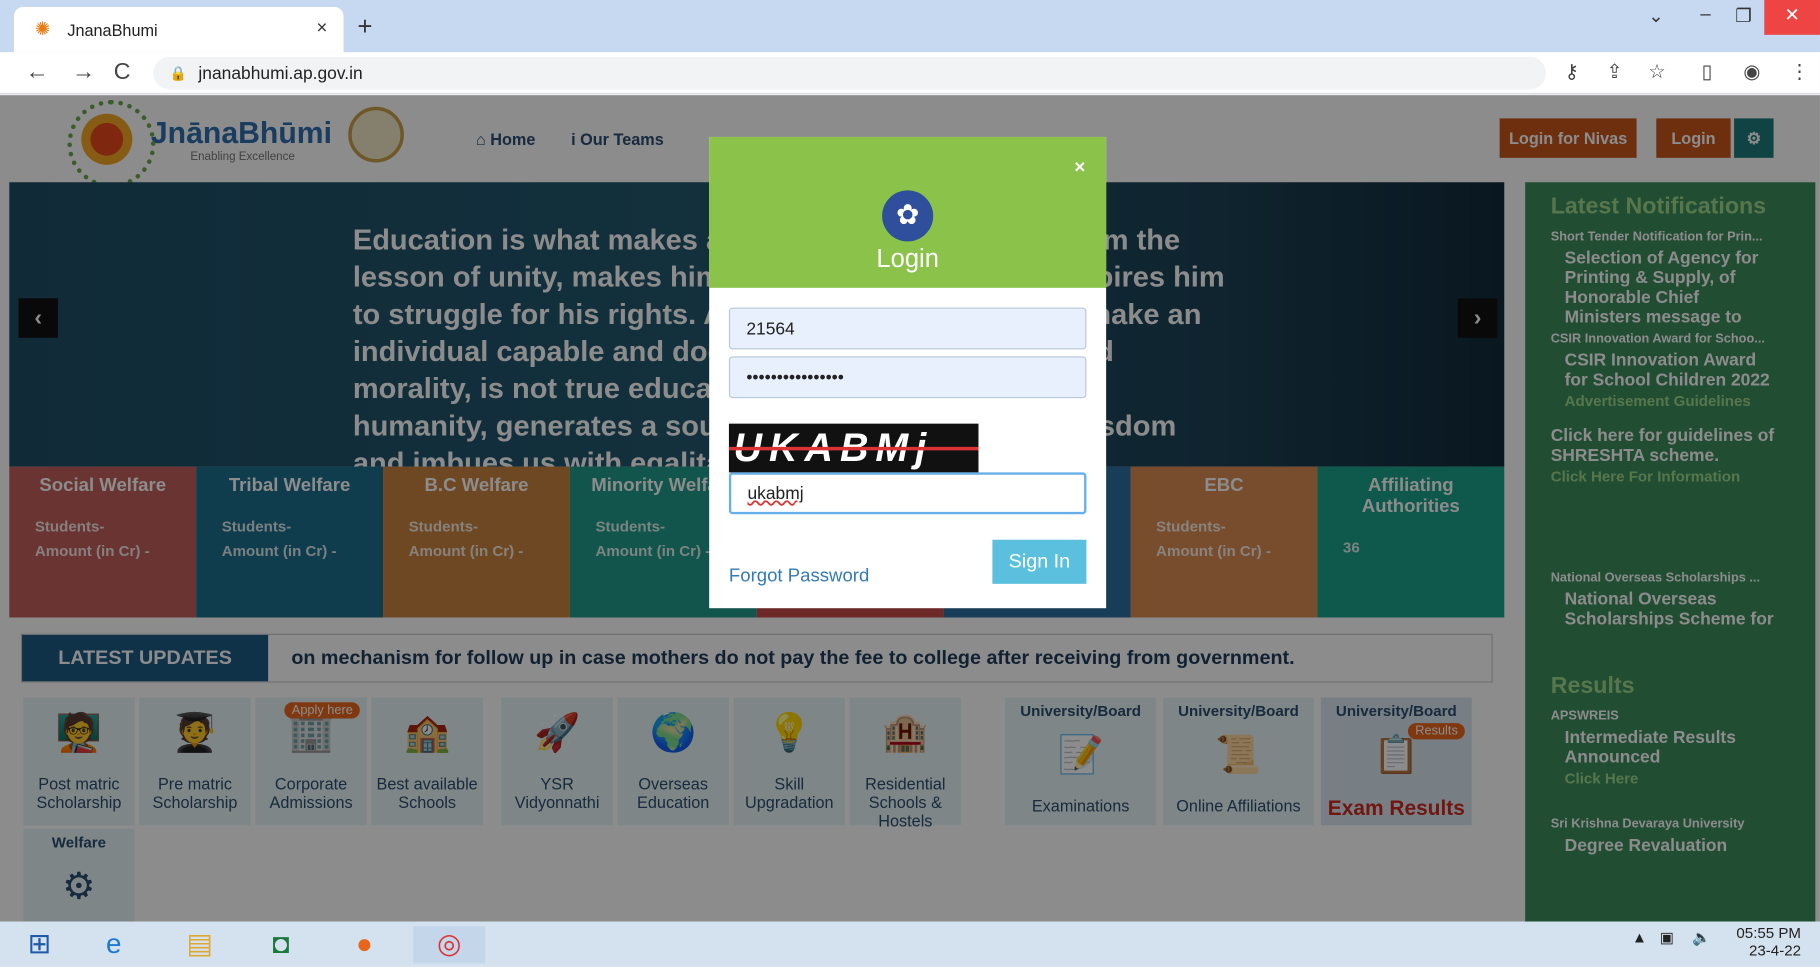 Image resolution: width=1820 pixels, height=967 pixels. Describe the element at coordinates (1667, 938) in the screenshot. I see `network-icon: ▣` at that location.